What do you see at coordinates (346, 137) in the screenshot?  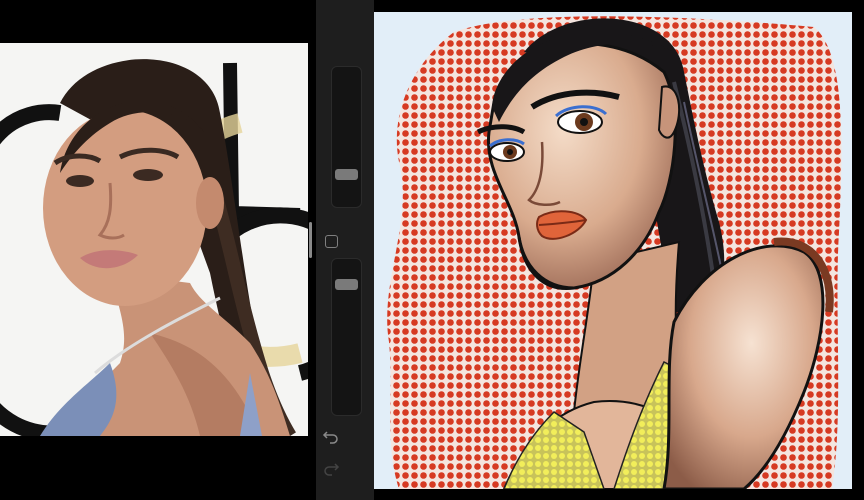 I see `brush-size-slider` at bounding box center [346, 137].